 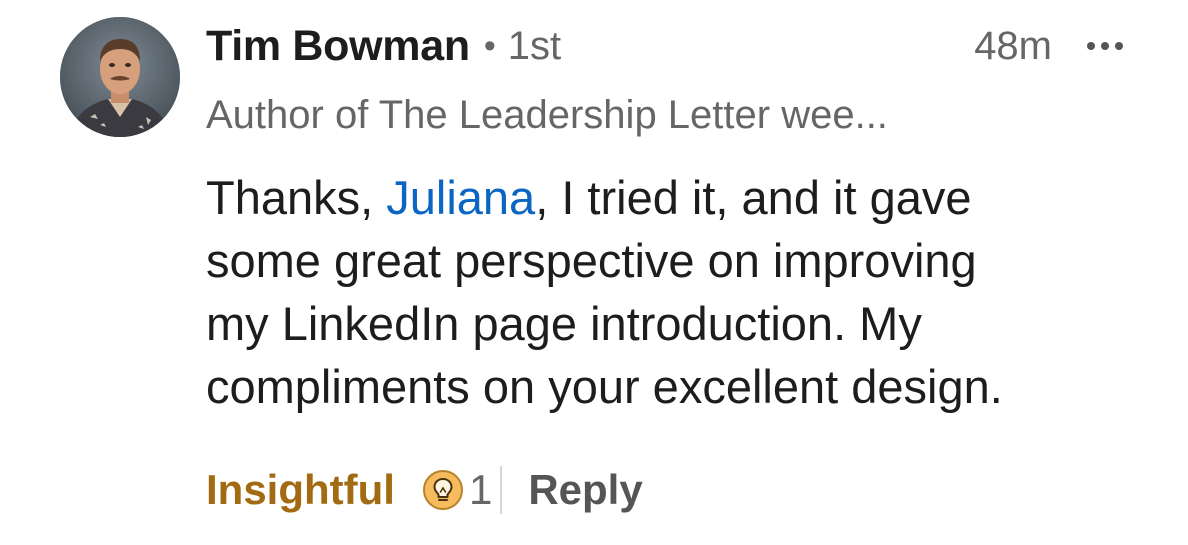 I want to click on reaction-count: 1, so click(x=480, y=490).